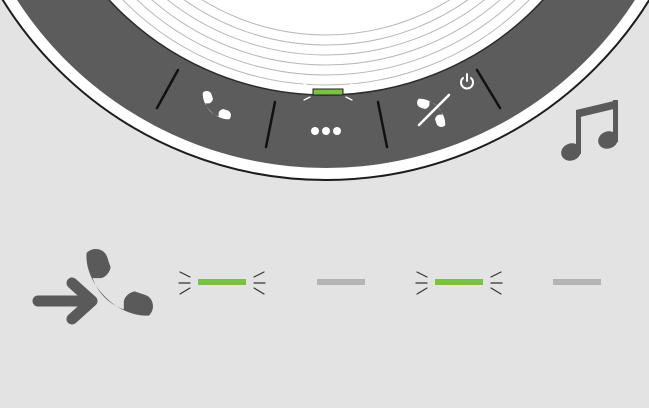  Describe the element at coordinates (328, 92) in the screenshot. I see `status-led` at that location.